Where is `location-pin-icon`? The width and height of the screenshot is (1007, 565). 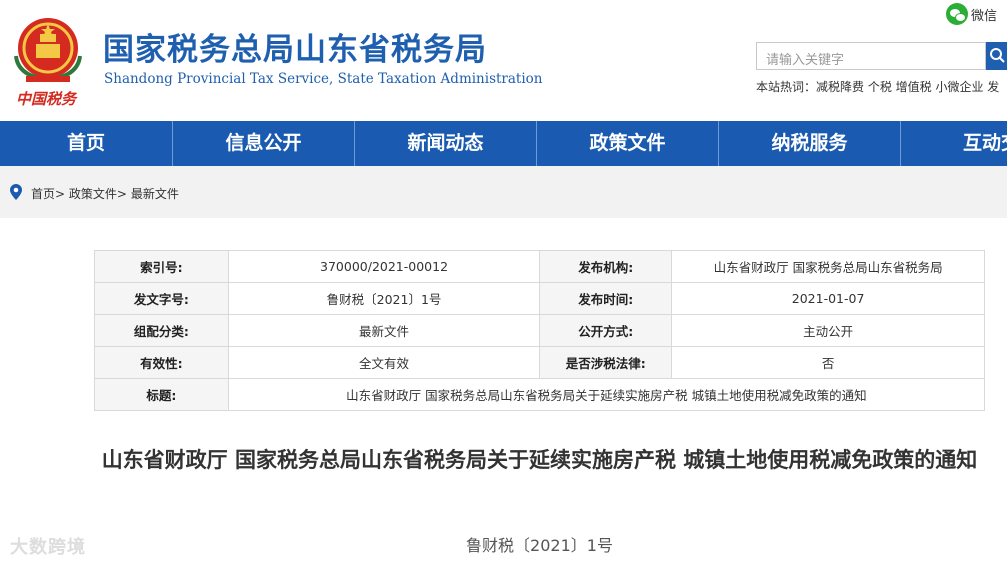
location-pin-icon is located at coordinates (16, 192).